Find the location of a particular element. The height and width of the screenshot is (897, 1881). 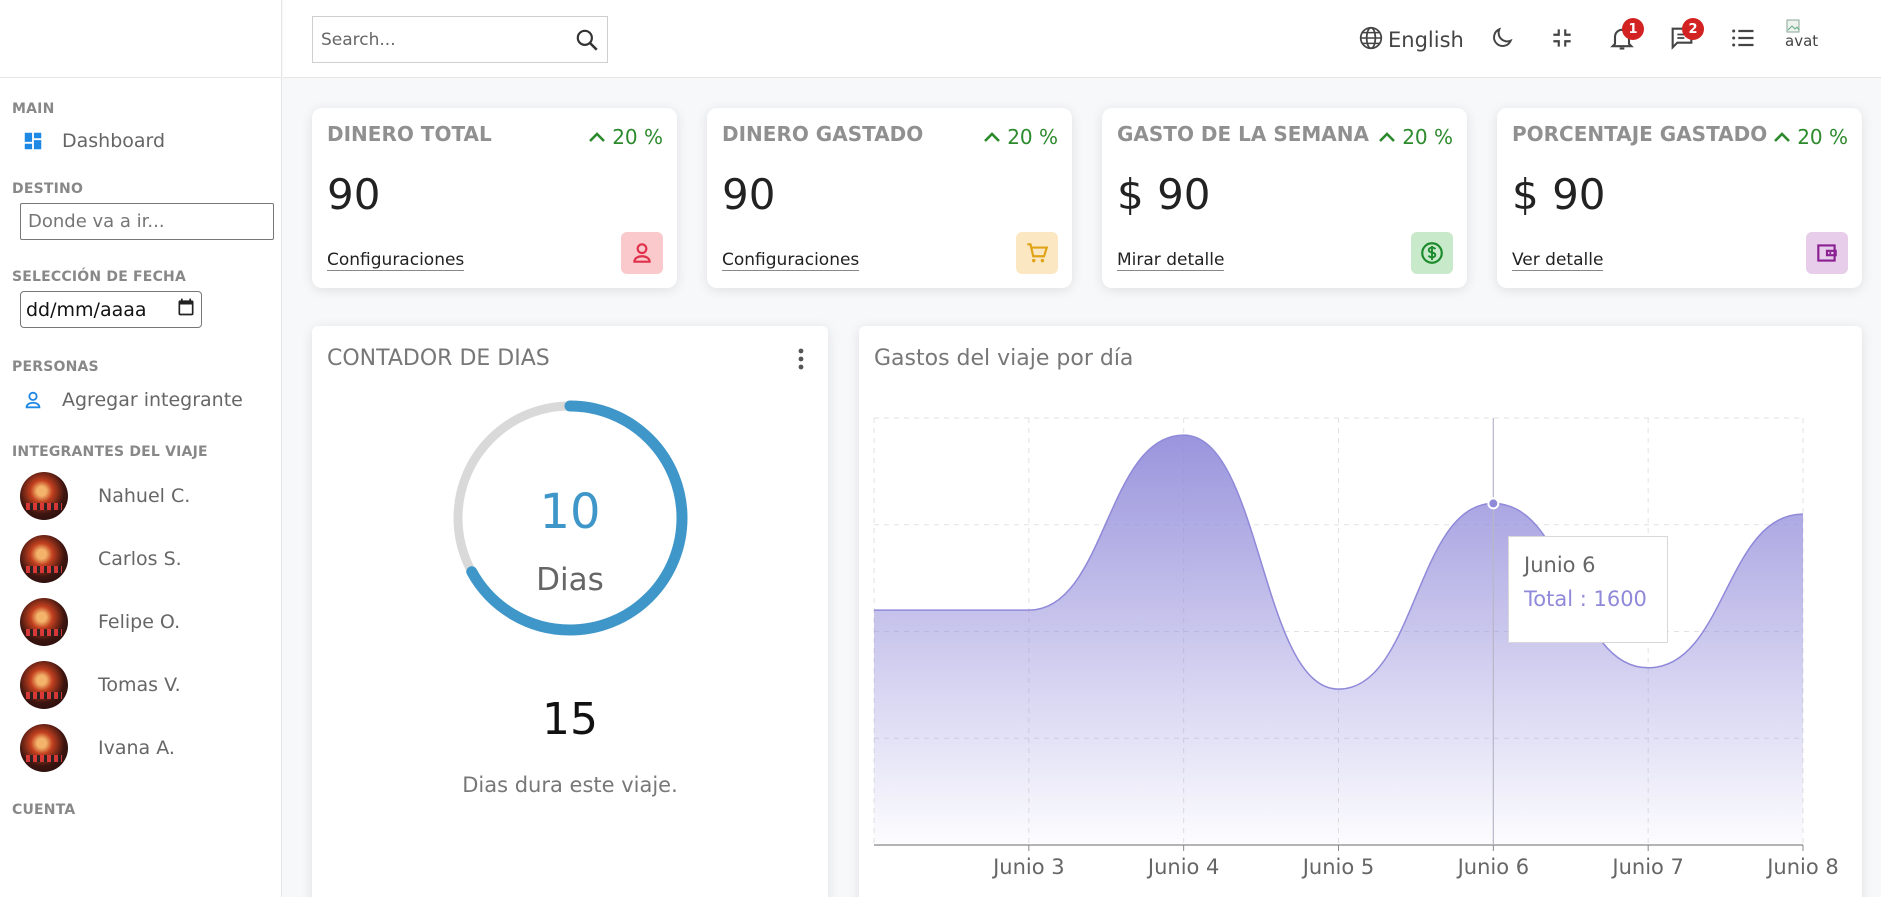

add-member-button: Agregar integrante is located at coordinates (140, 400).